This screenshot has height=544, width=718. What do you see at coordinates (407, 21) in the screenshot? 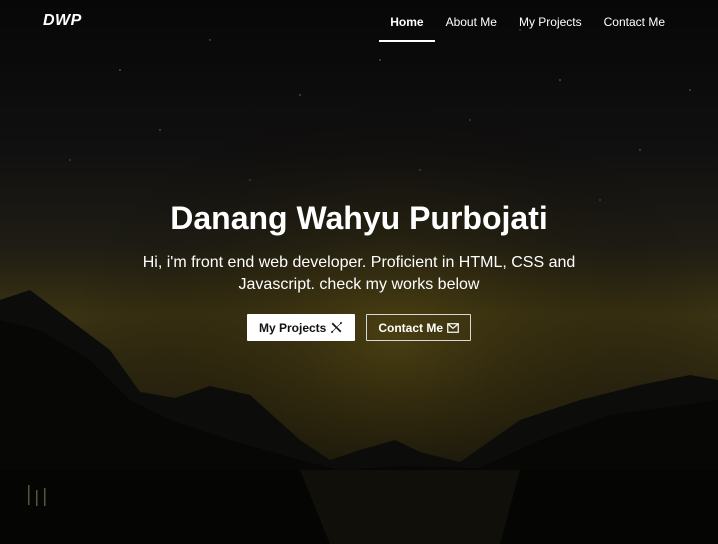
I see `nav-item-home: Home` at bounding box center [407, 21].